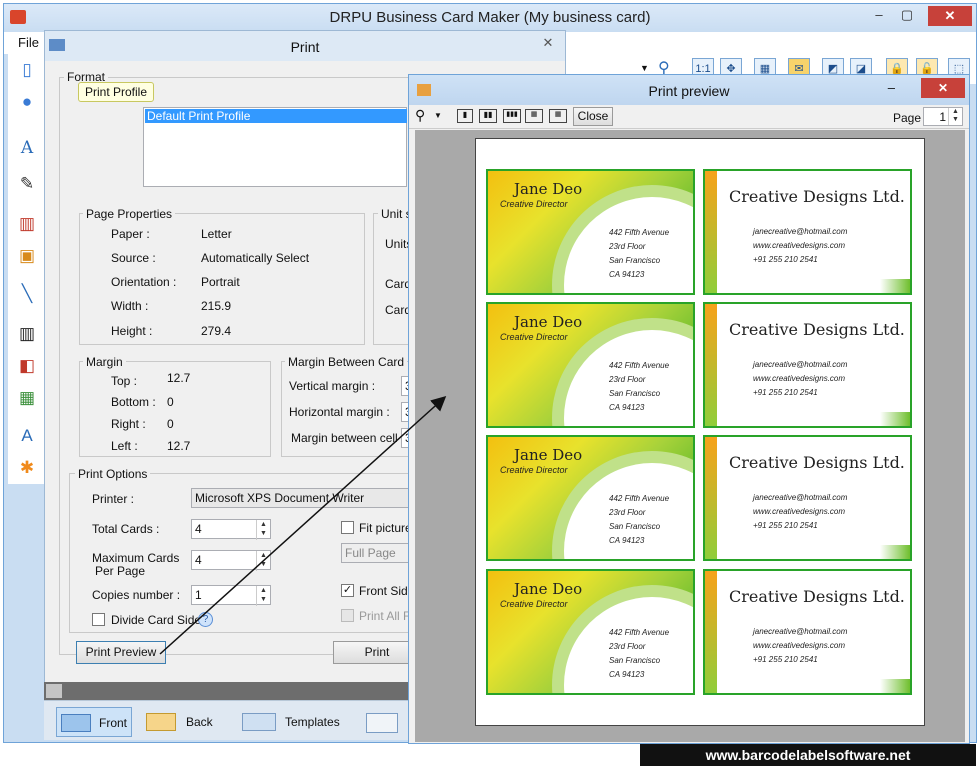  Describe the element at coordinates (205, 619) in the screenshot. I see `help-icon: ?` at that location.